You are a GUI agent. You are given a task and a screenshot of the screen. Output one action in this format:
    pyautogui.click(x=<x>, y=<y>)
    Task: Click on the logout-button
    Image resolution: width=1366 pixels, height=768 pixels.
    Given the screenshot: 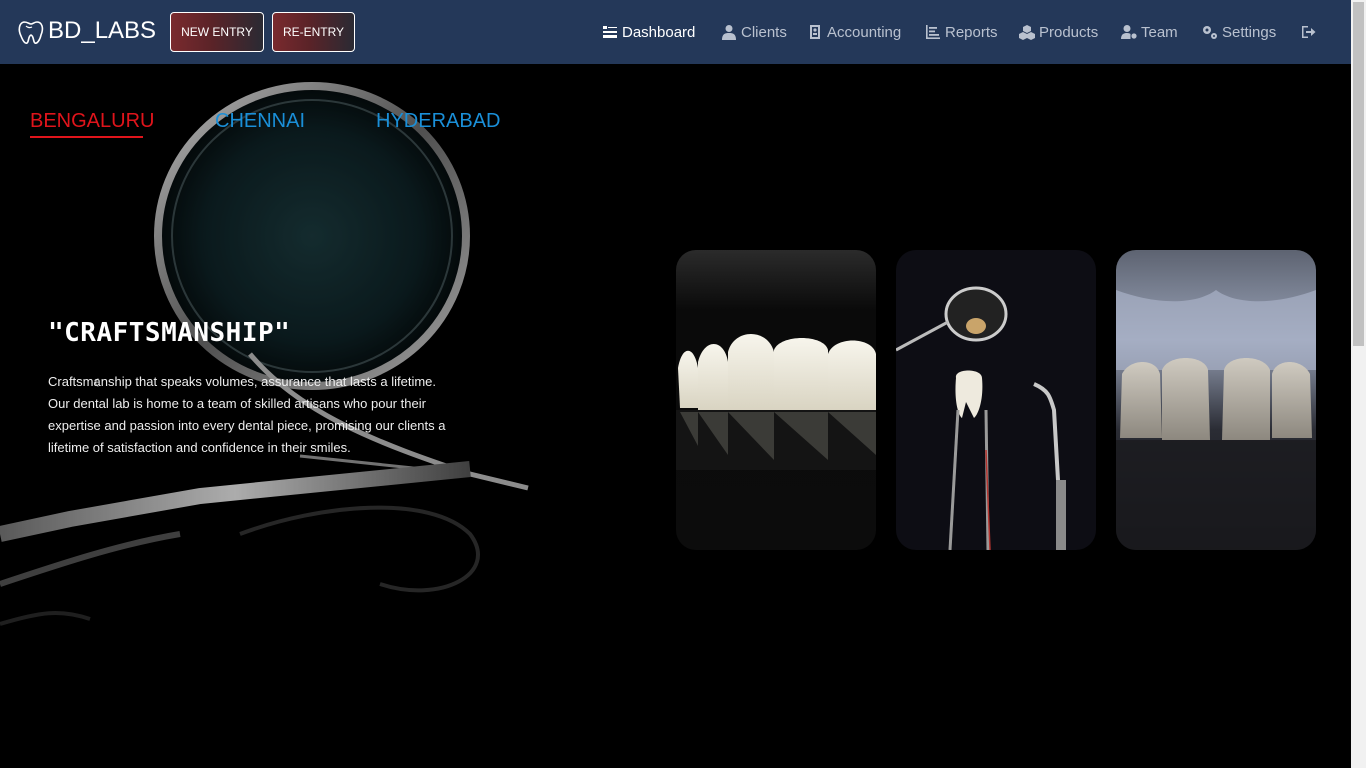 What is the action you would take?
    pyautogui.click(x=1311, y=32)
    